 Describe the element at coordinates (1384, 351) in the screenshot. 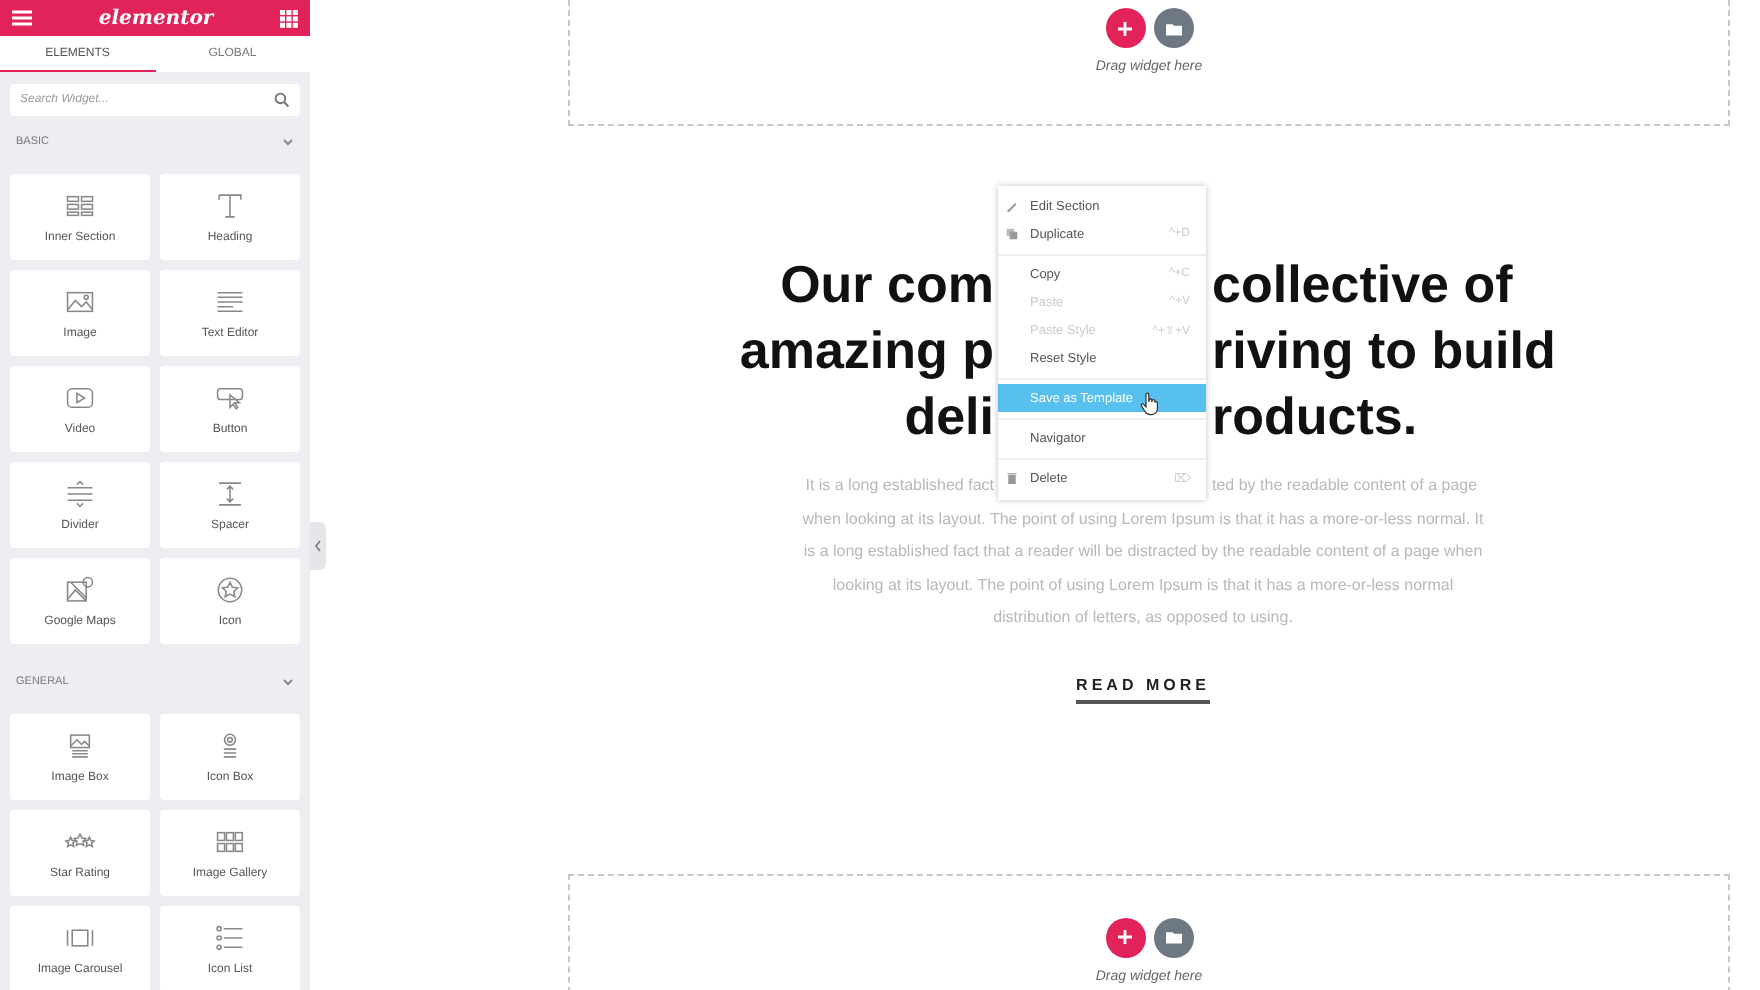

I see `heading-text: riving to build` at that location.